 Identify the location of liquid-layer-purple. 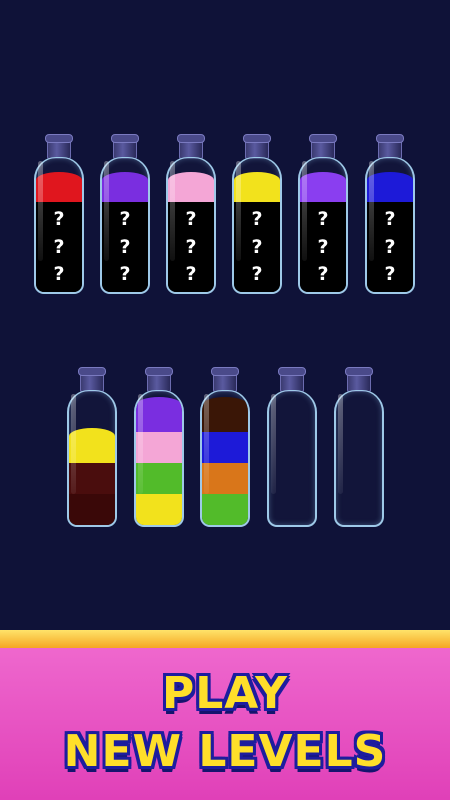
(125, 188).